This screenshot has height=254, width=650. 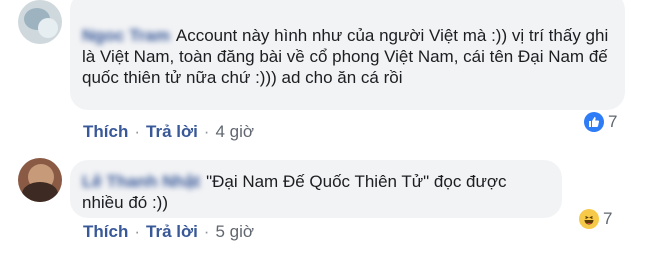 I want to click on haha-icon, so click(x=589, y=219).